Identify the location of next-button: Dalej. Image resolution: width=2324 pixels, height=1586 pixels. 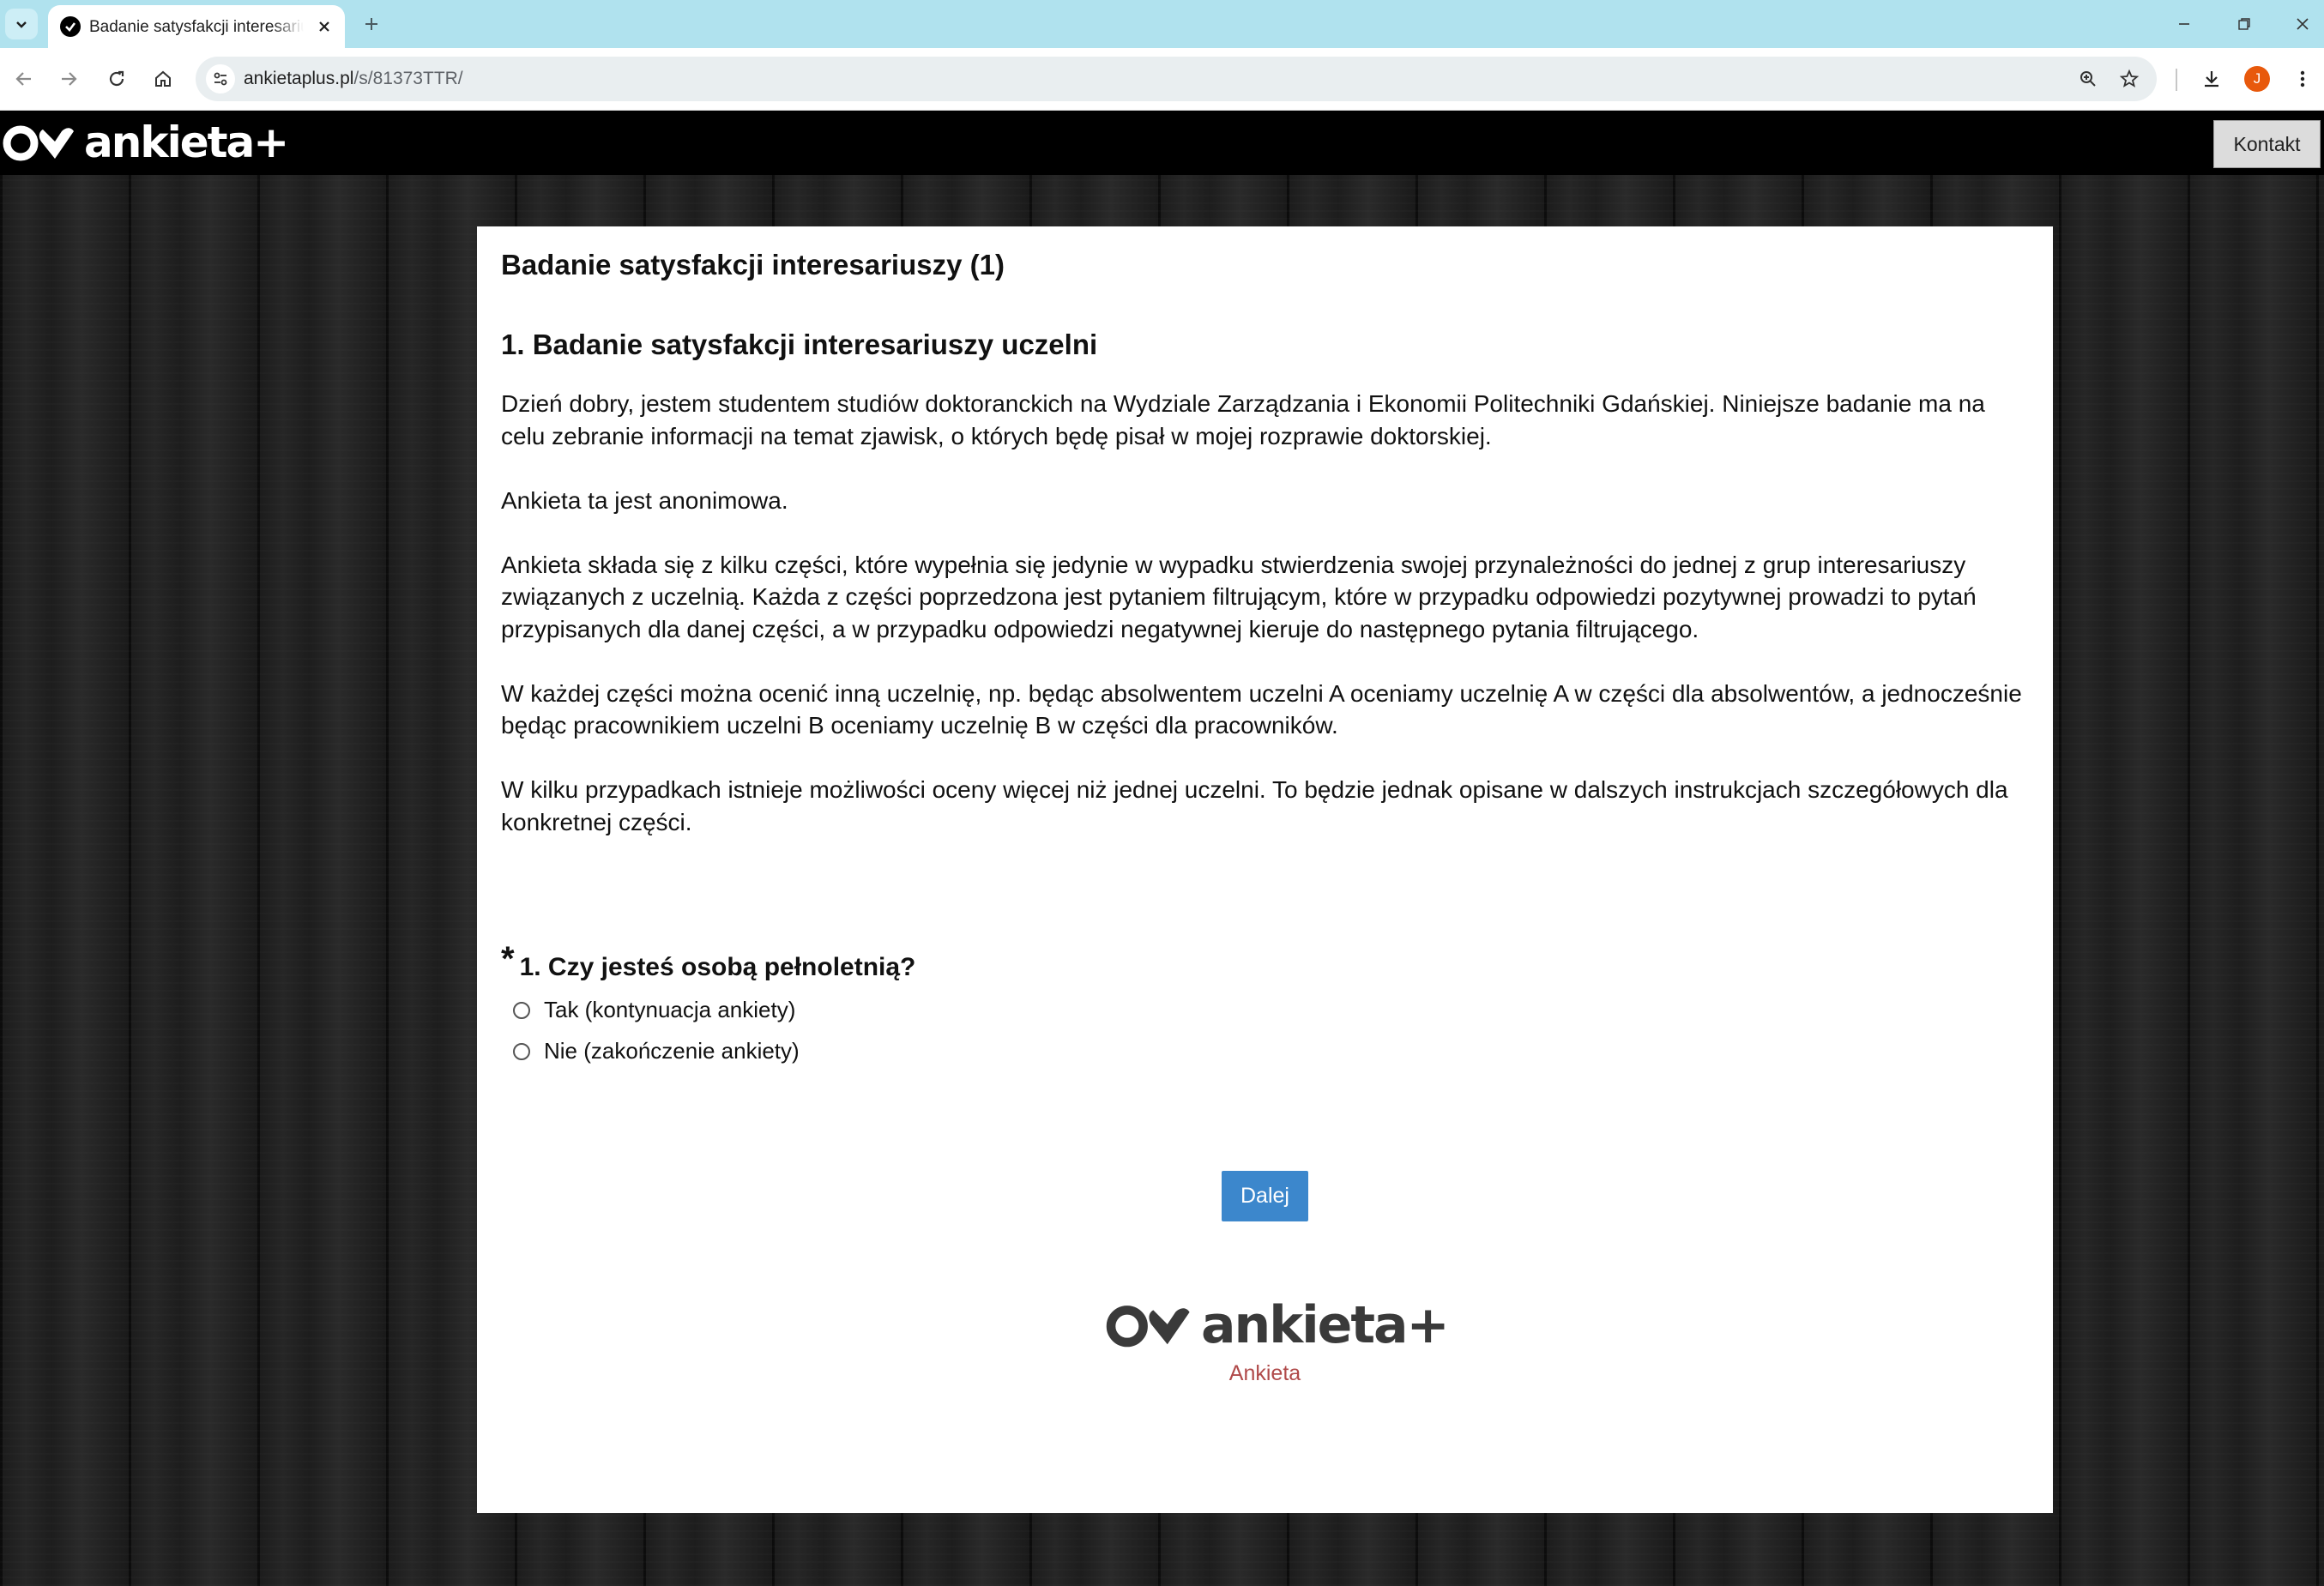
(1265, 1196).